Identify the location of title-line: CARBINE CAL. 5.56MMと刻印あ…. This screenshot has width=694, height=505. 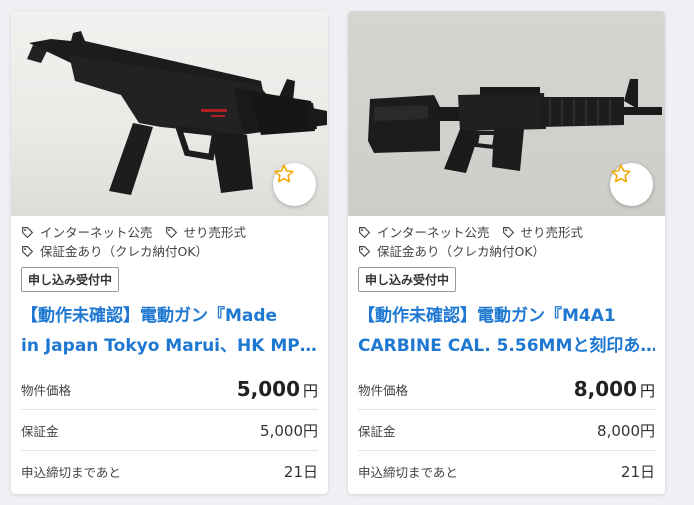
(506, 346).